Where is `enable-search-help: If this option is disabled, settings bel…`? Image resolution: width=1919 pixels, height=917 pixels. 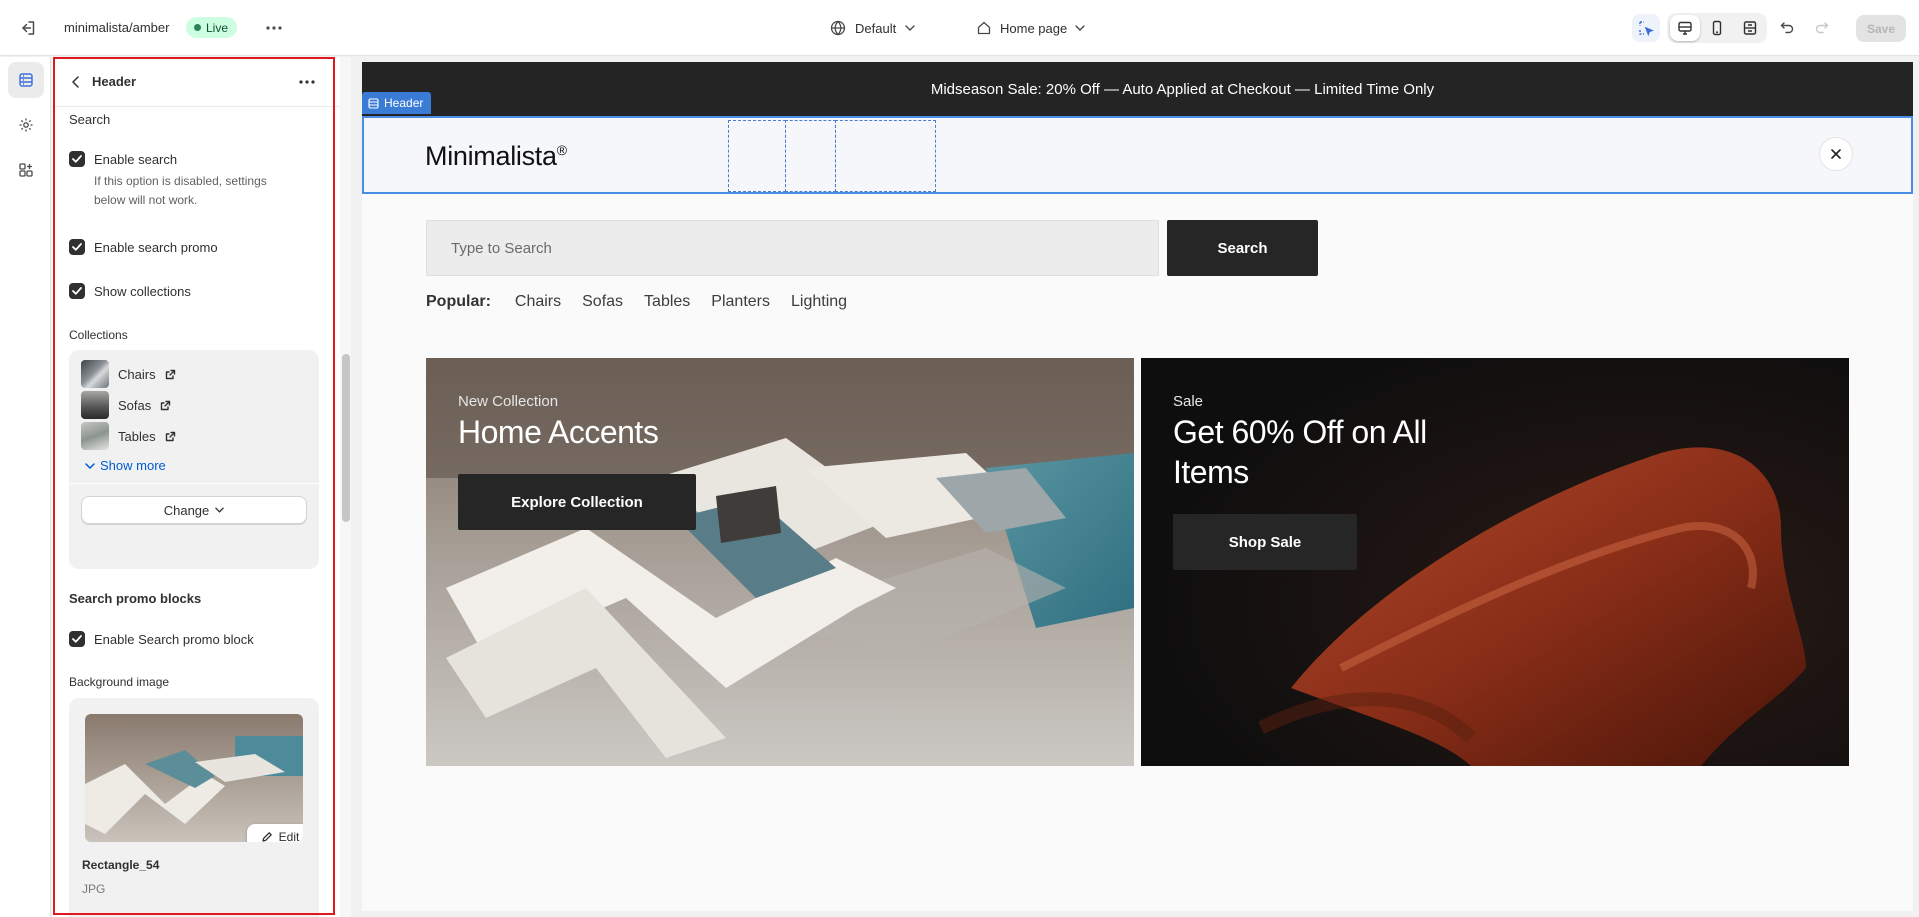
enable-search-help: If this option is disabled, settings bel… is located at coordinates (180, 190).